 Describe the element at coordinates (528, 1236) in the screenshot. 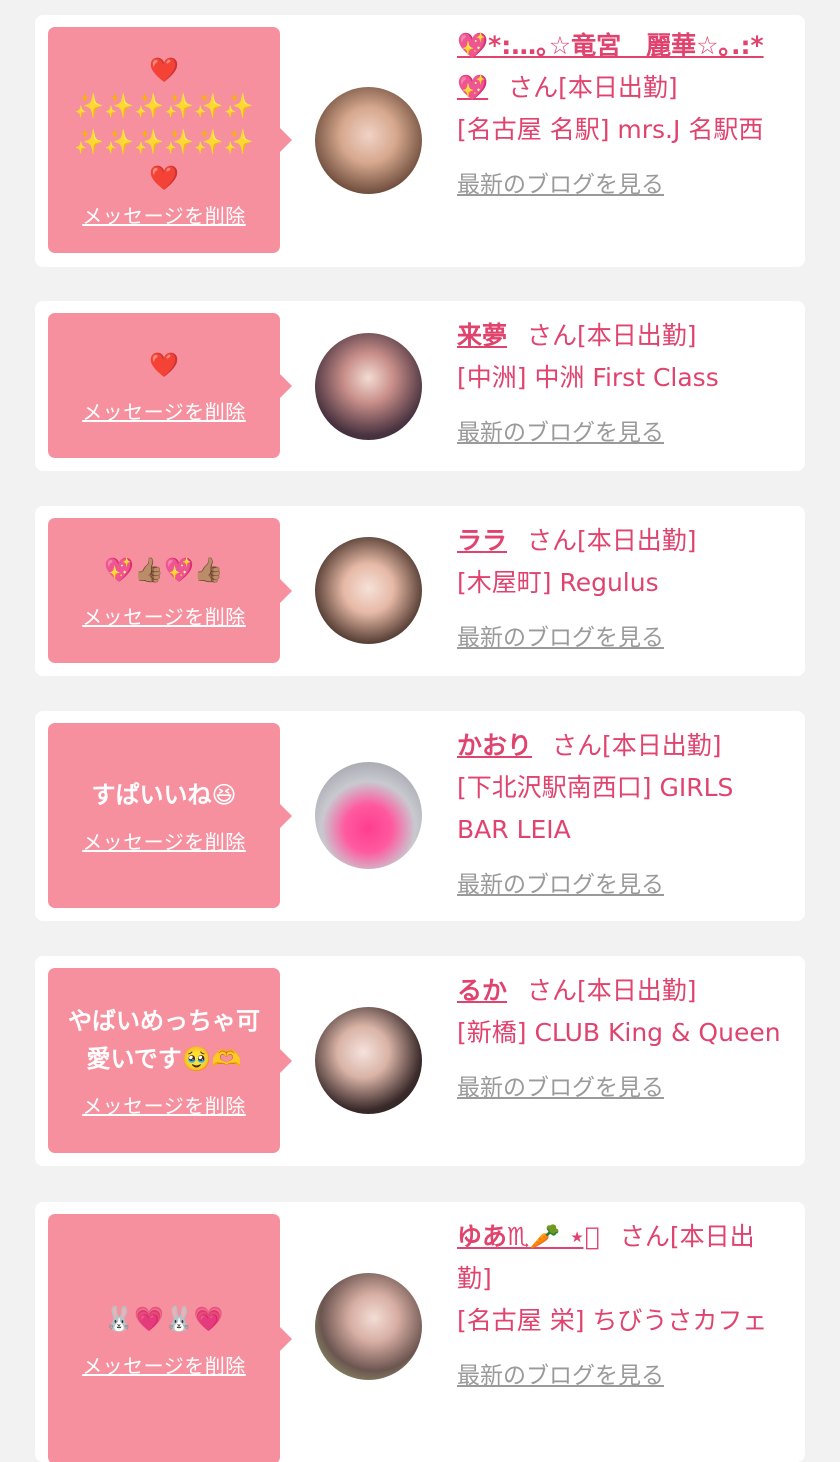

I see `cast-name-link: ゆあ♏︎🥕 ⋆͛` at that location.